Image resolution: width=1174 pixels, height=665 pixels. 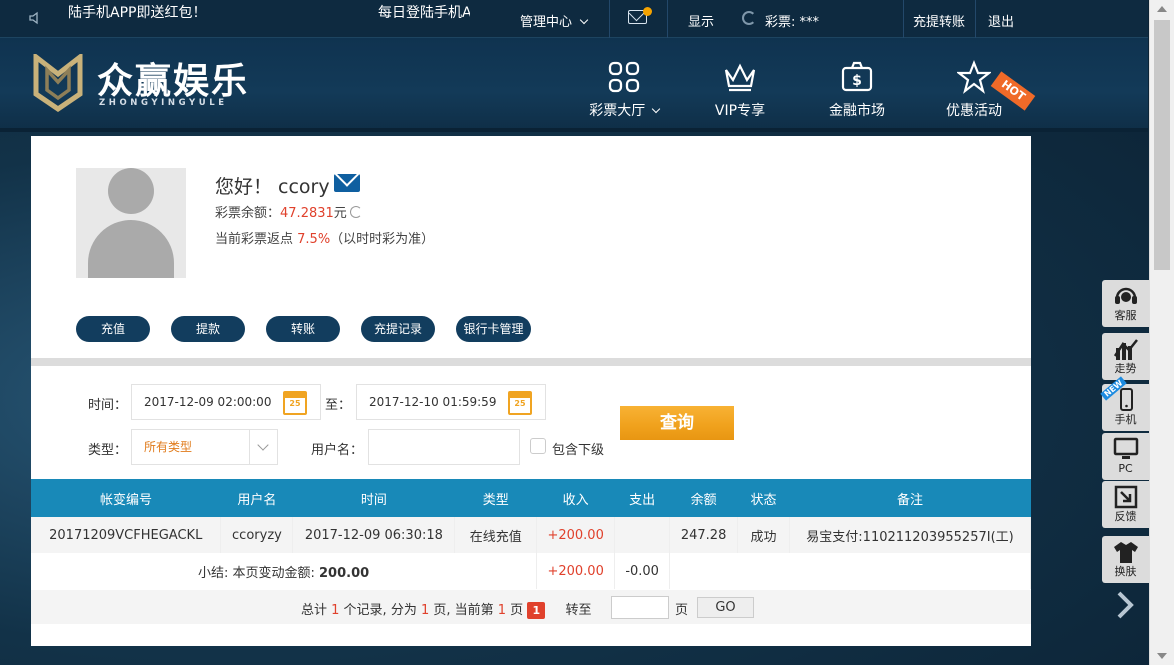 I want to click on username-input, so click(x=444, y=447).